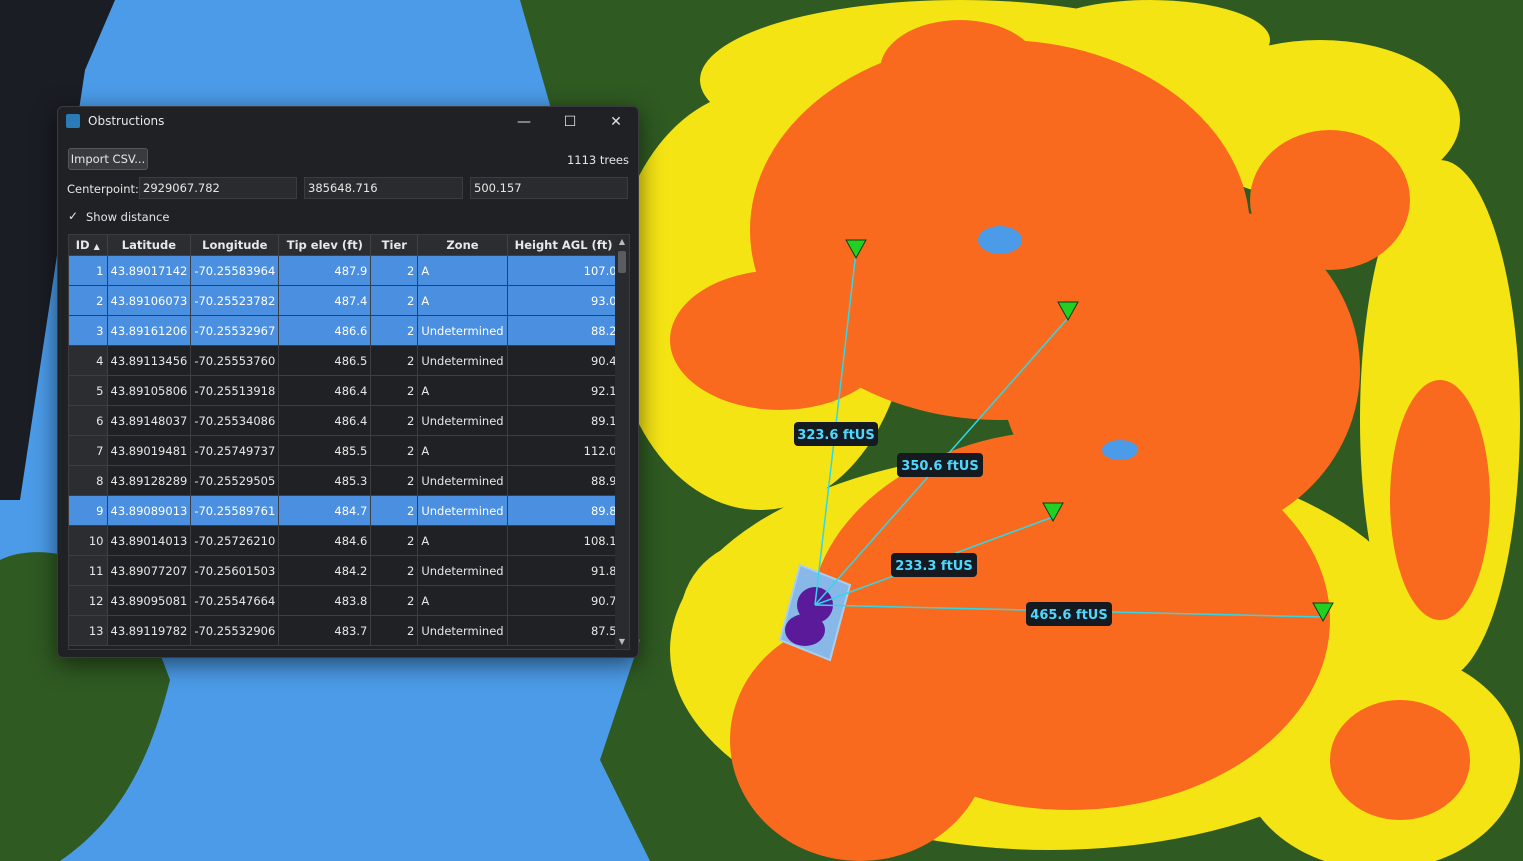 The image size is (1523, 861). Describe the element at coordinates (325, 570) in the screenshot. I see `cell-tip: 484.2` at that location.